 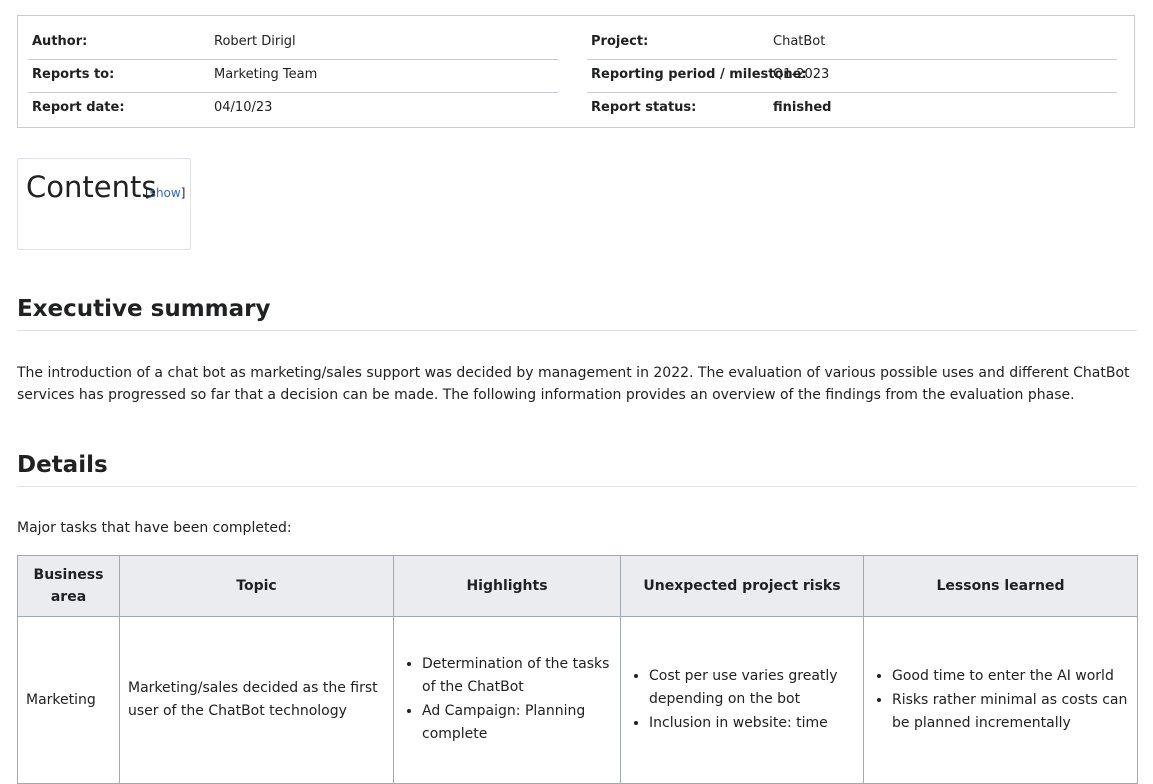 What do you see at coordinates (507, 586) in the screenshot?
I see `header-highlights: Highlights` at bounding box center [507, 586].